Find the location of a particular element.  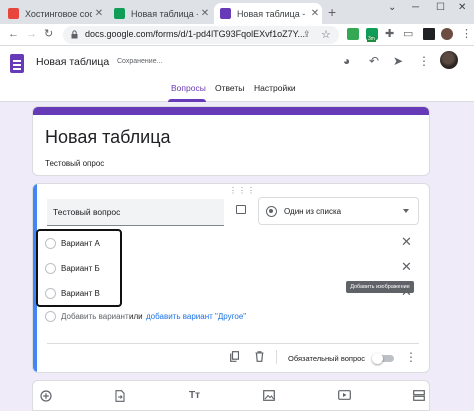

form-title-card: Новая таблица Тестовый опрос is located at coordinates (231, 141).